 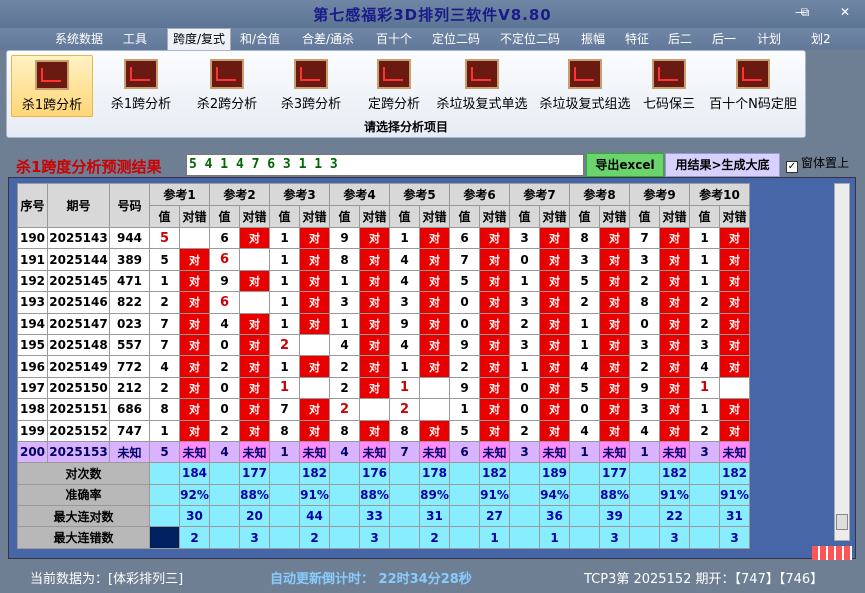 I want to click on table-row: 197 2025150 212 2 对 0 对 1 2 对 1 9 对 0 对 5 对 9 对 1, so click(x=383, y=388).